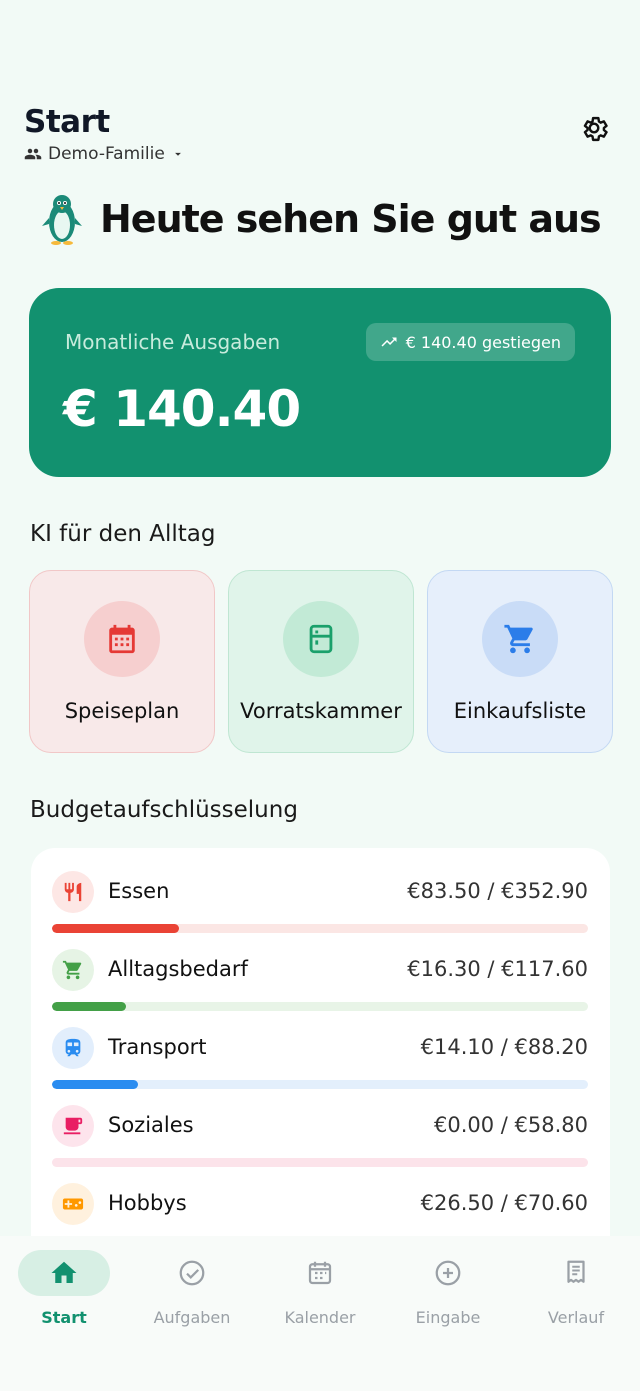  I want to click on shopping-list-card: Einkaufsliste, so click(520, 661).